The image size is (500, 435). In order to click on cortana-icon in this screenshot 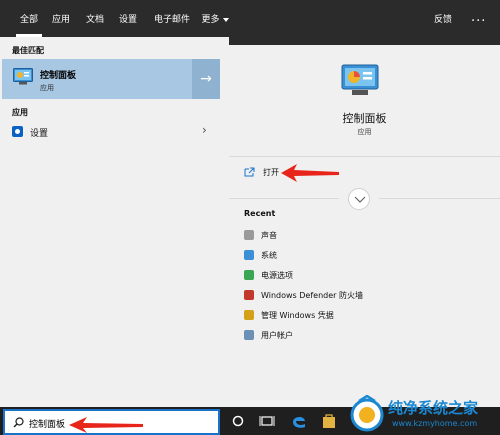, I will do `click(238, 421)`.